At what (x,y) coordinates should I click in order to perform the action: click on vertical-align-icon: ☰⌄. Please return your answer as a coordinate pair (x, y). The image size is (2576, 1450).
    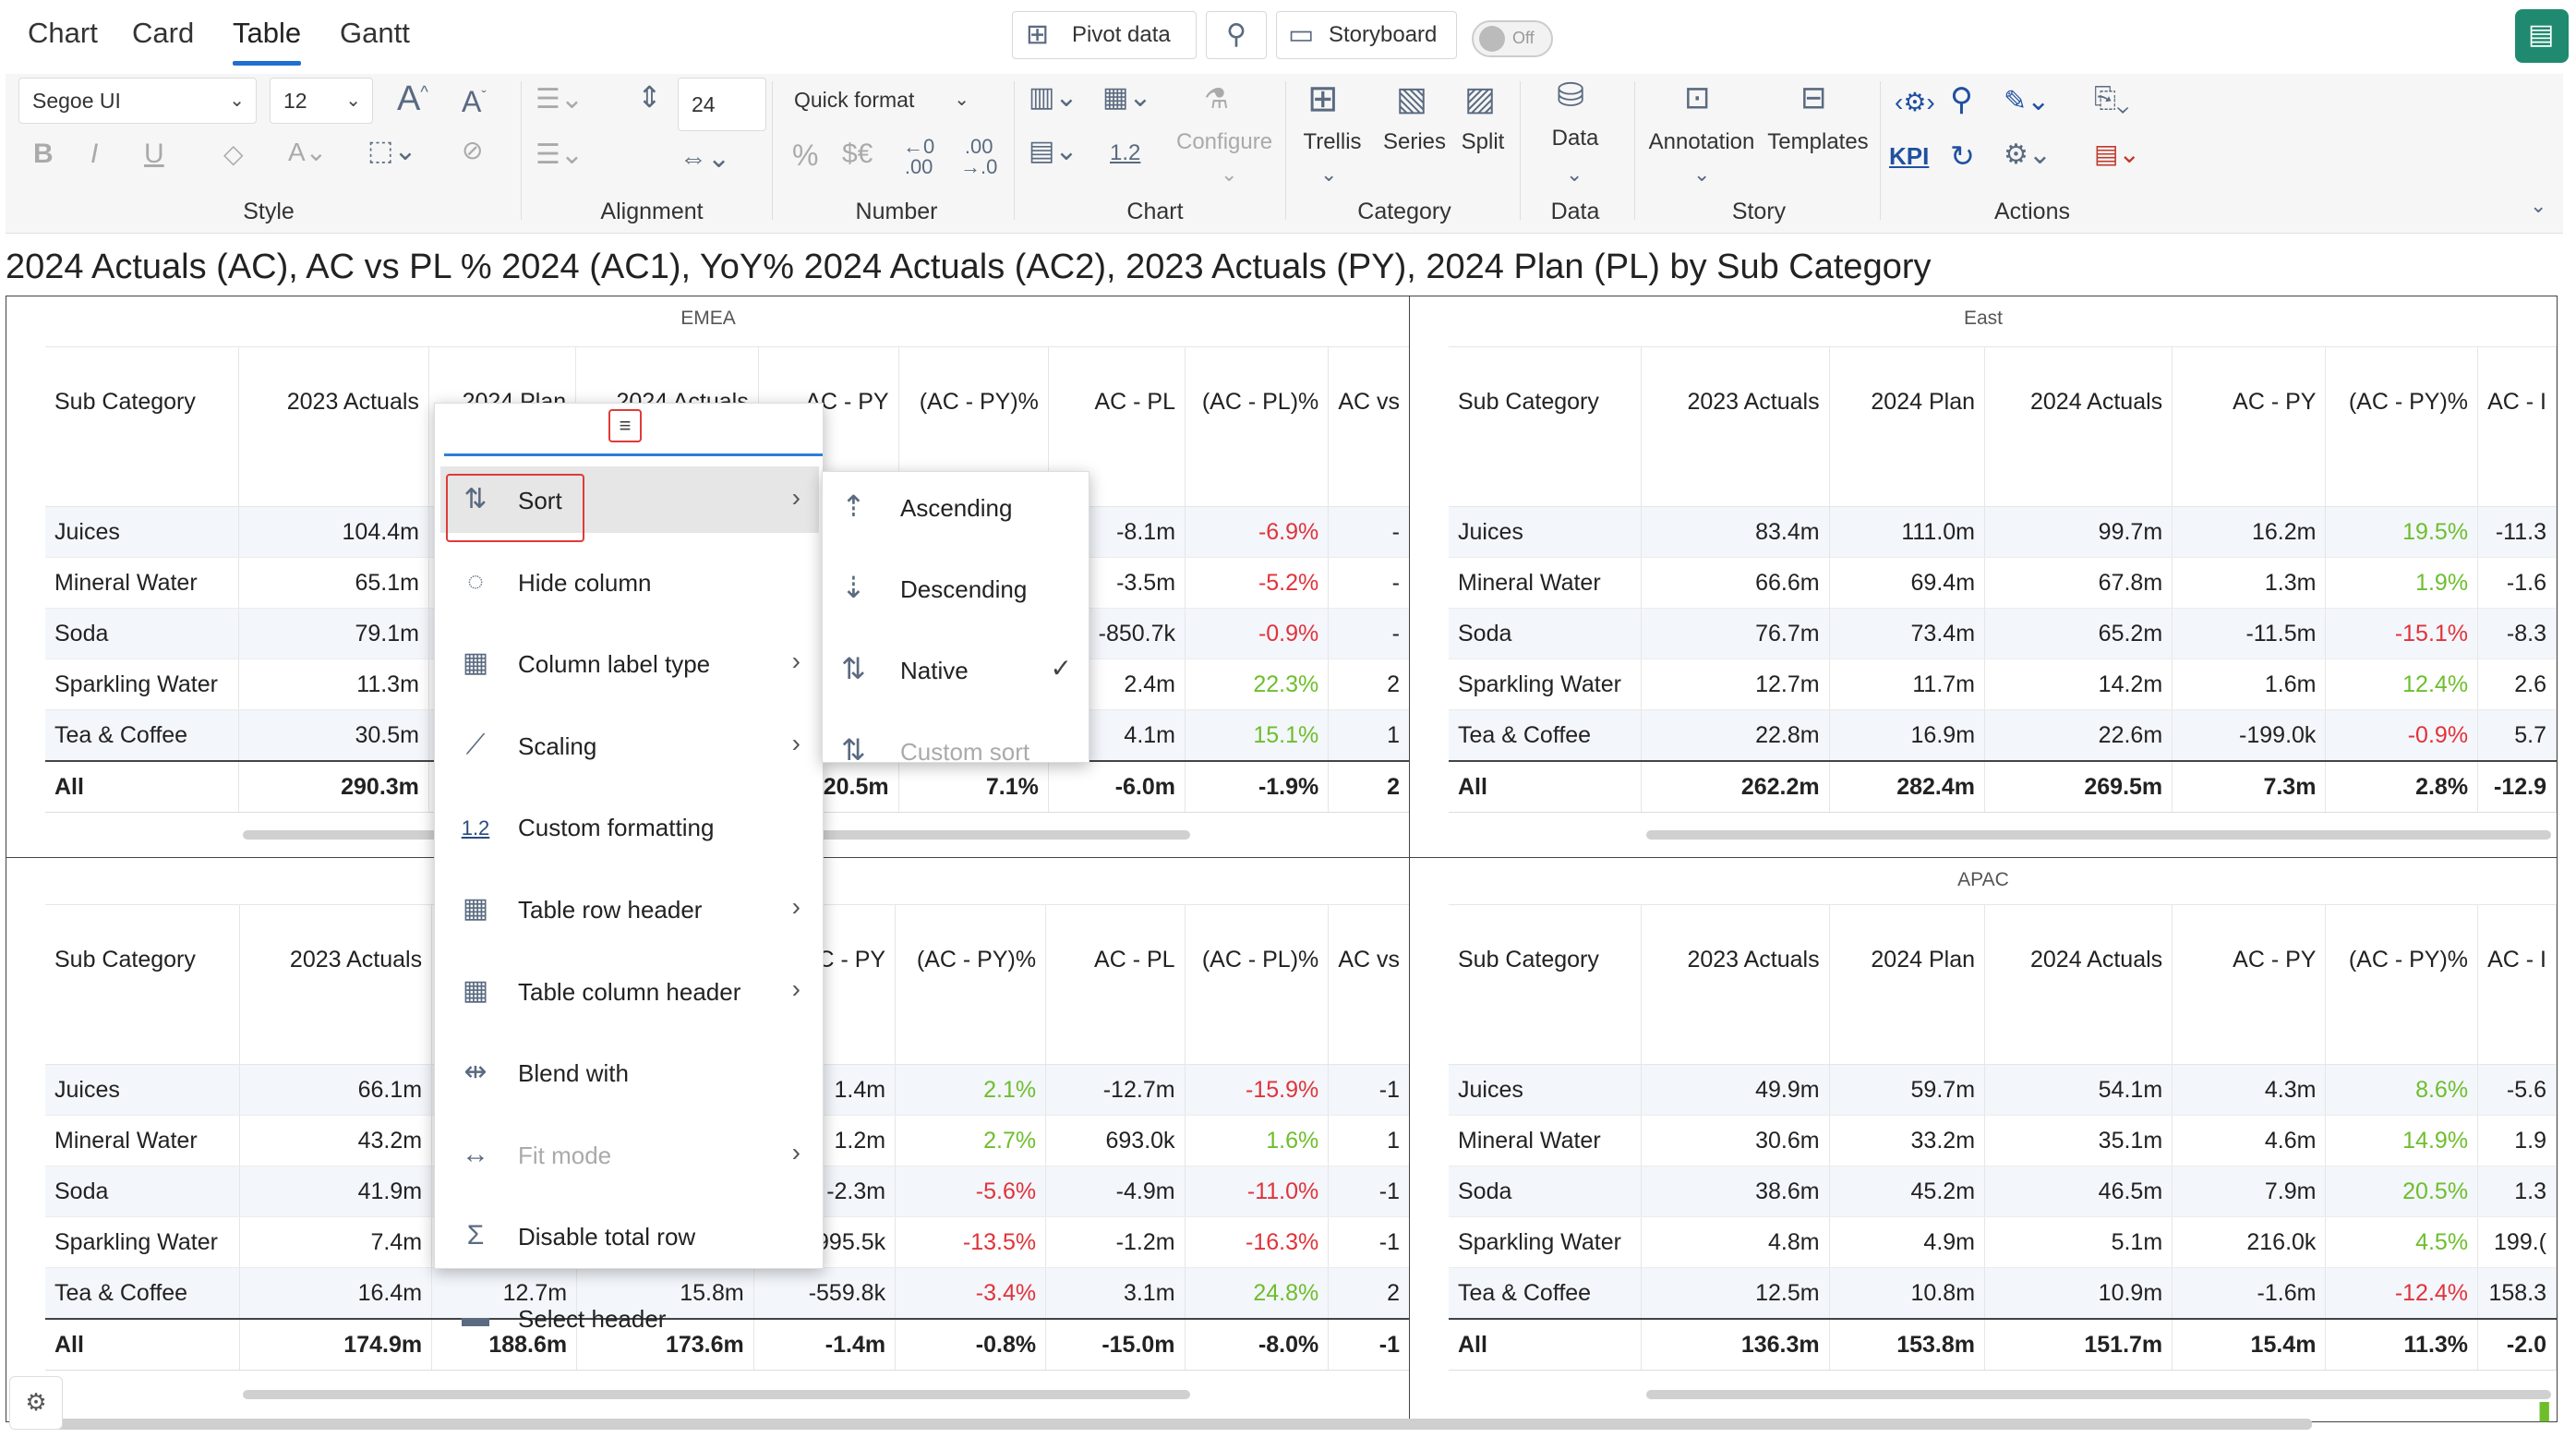
    Looking at the image, I should click on (560, 155).